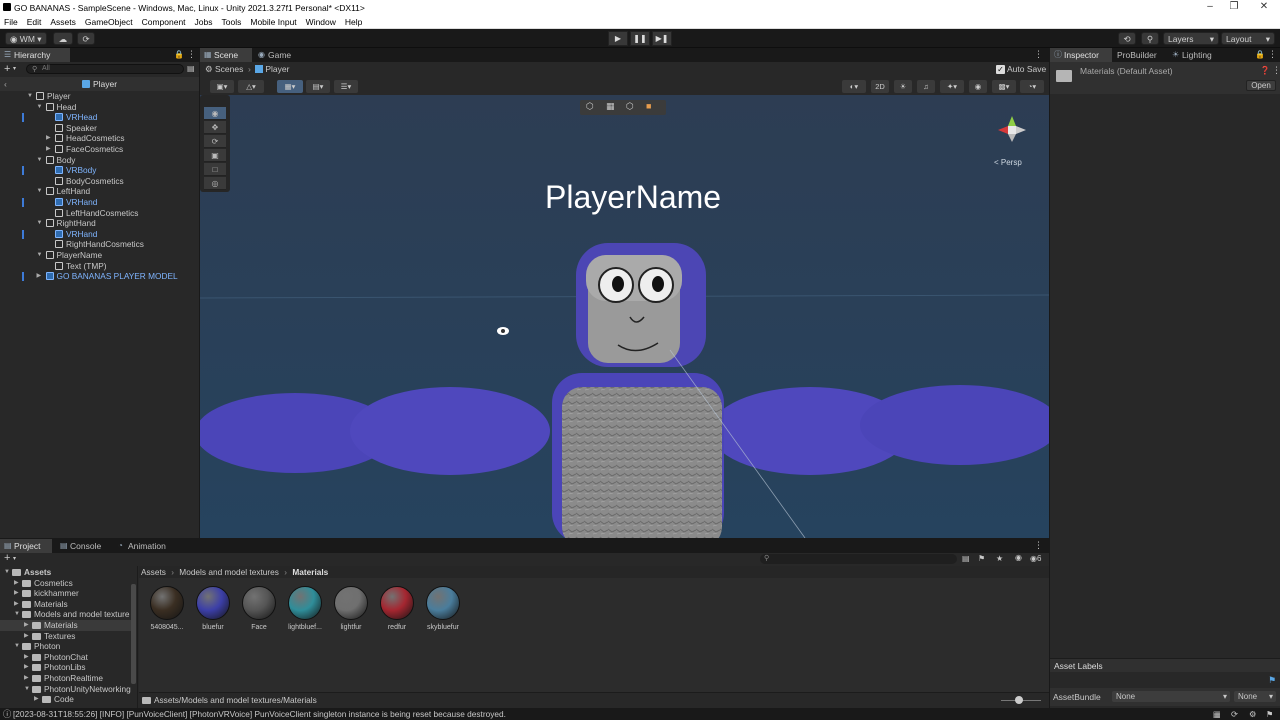  Describe the element at coordinates (273, 22) in the screenshot. I see `menu-mobile-input: Mobile Input` at that location.